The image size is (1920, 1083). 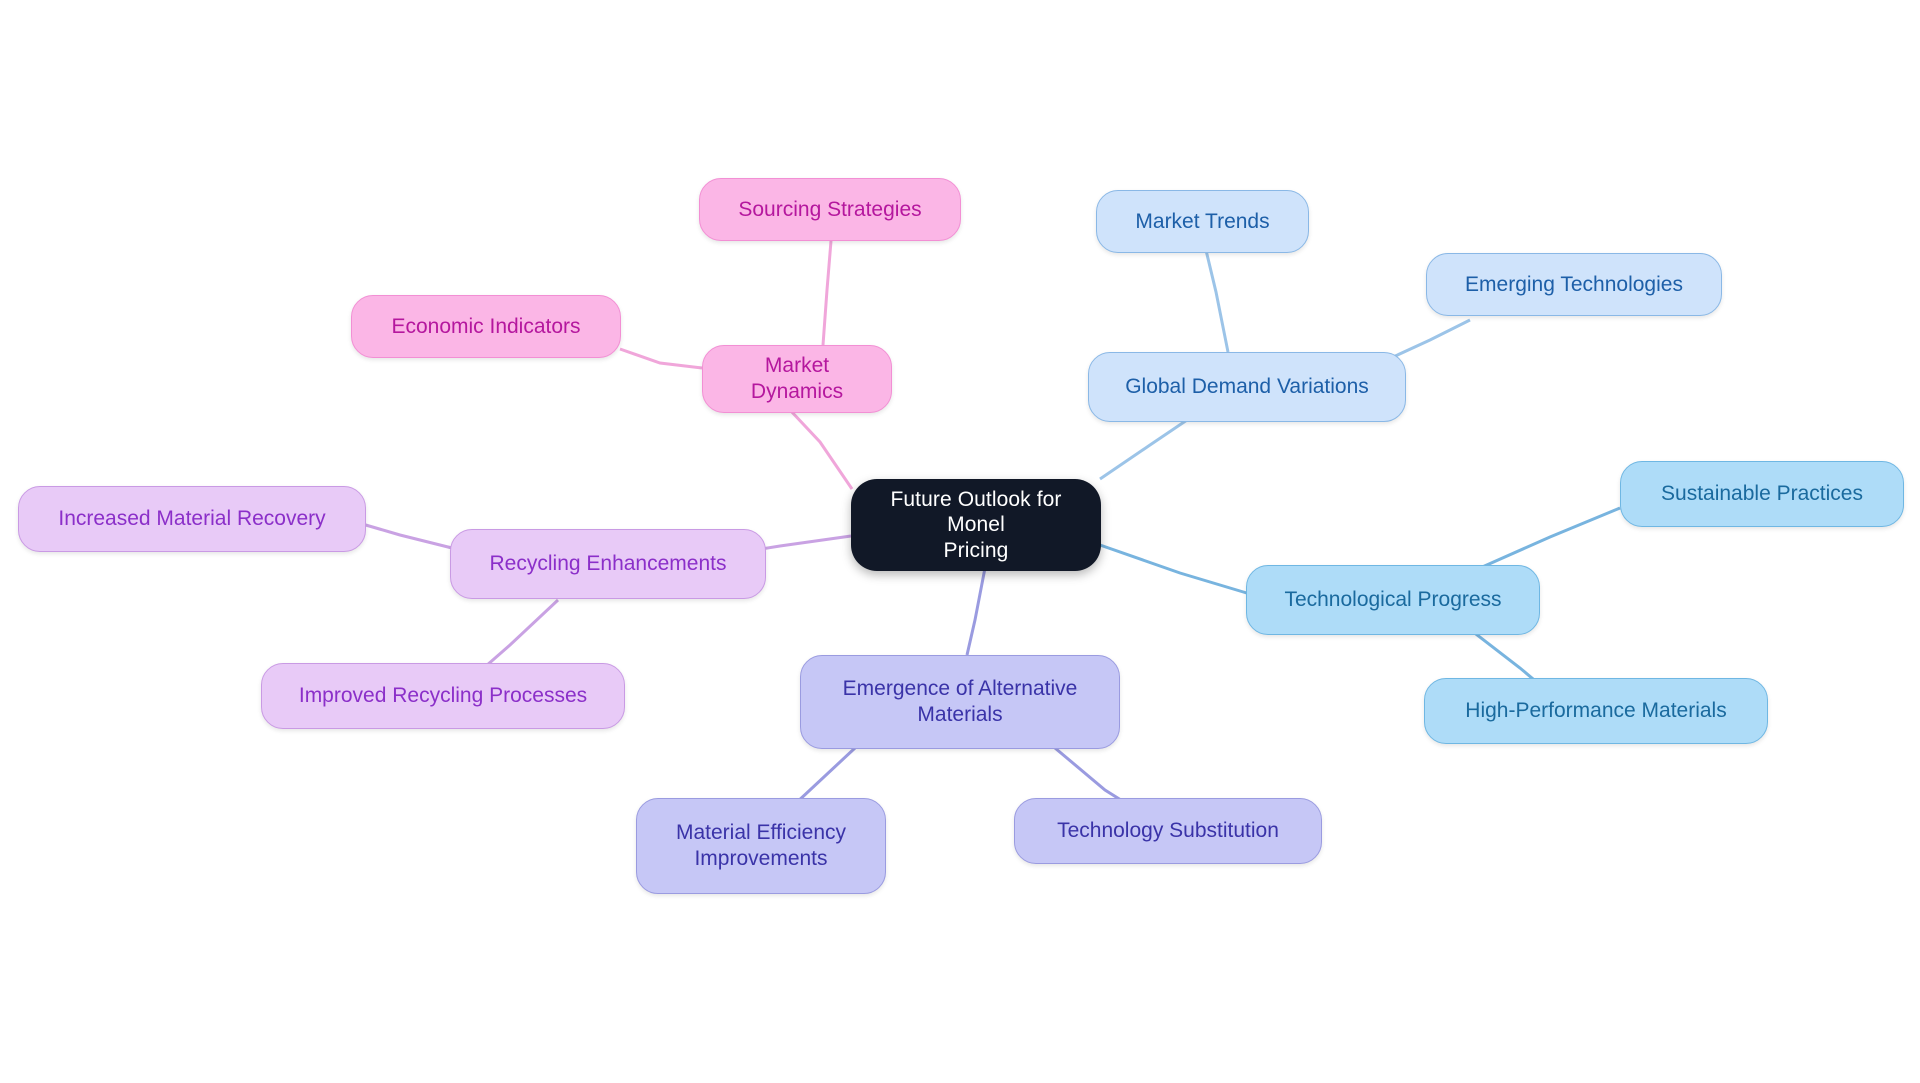 I want to click on node-sourcing-strategies: Sourcing Strategies, so click(x=830, y=209).